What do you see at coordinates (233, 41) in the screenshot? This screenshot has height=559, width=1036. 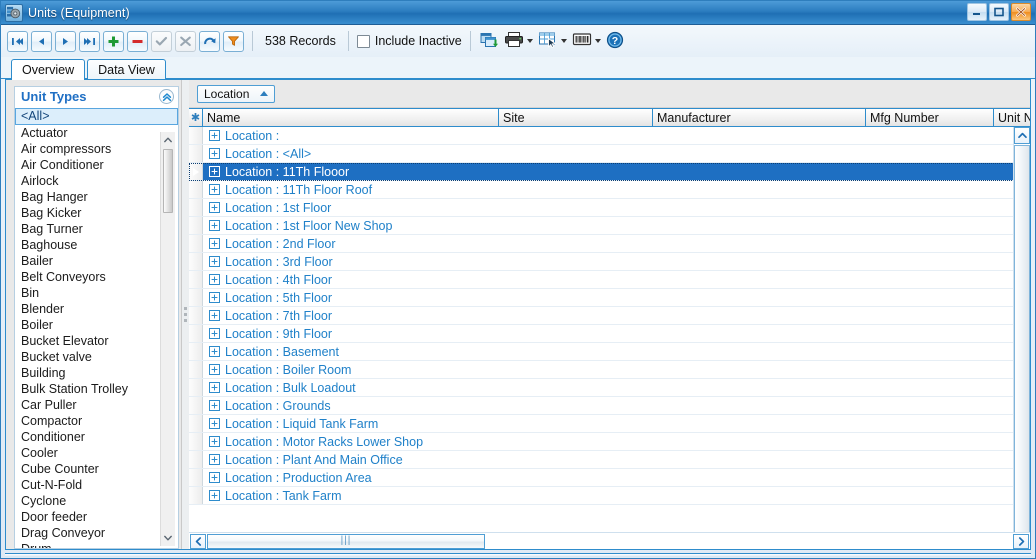 I see `filter-button` at bounding box center [233, 41].